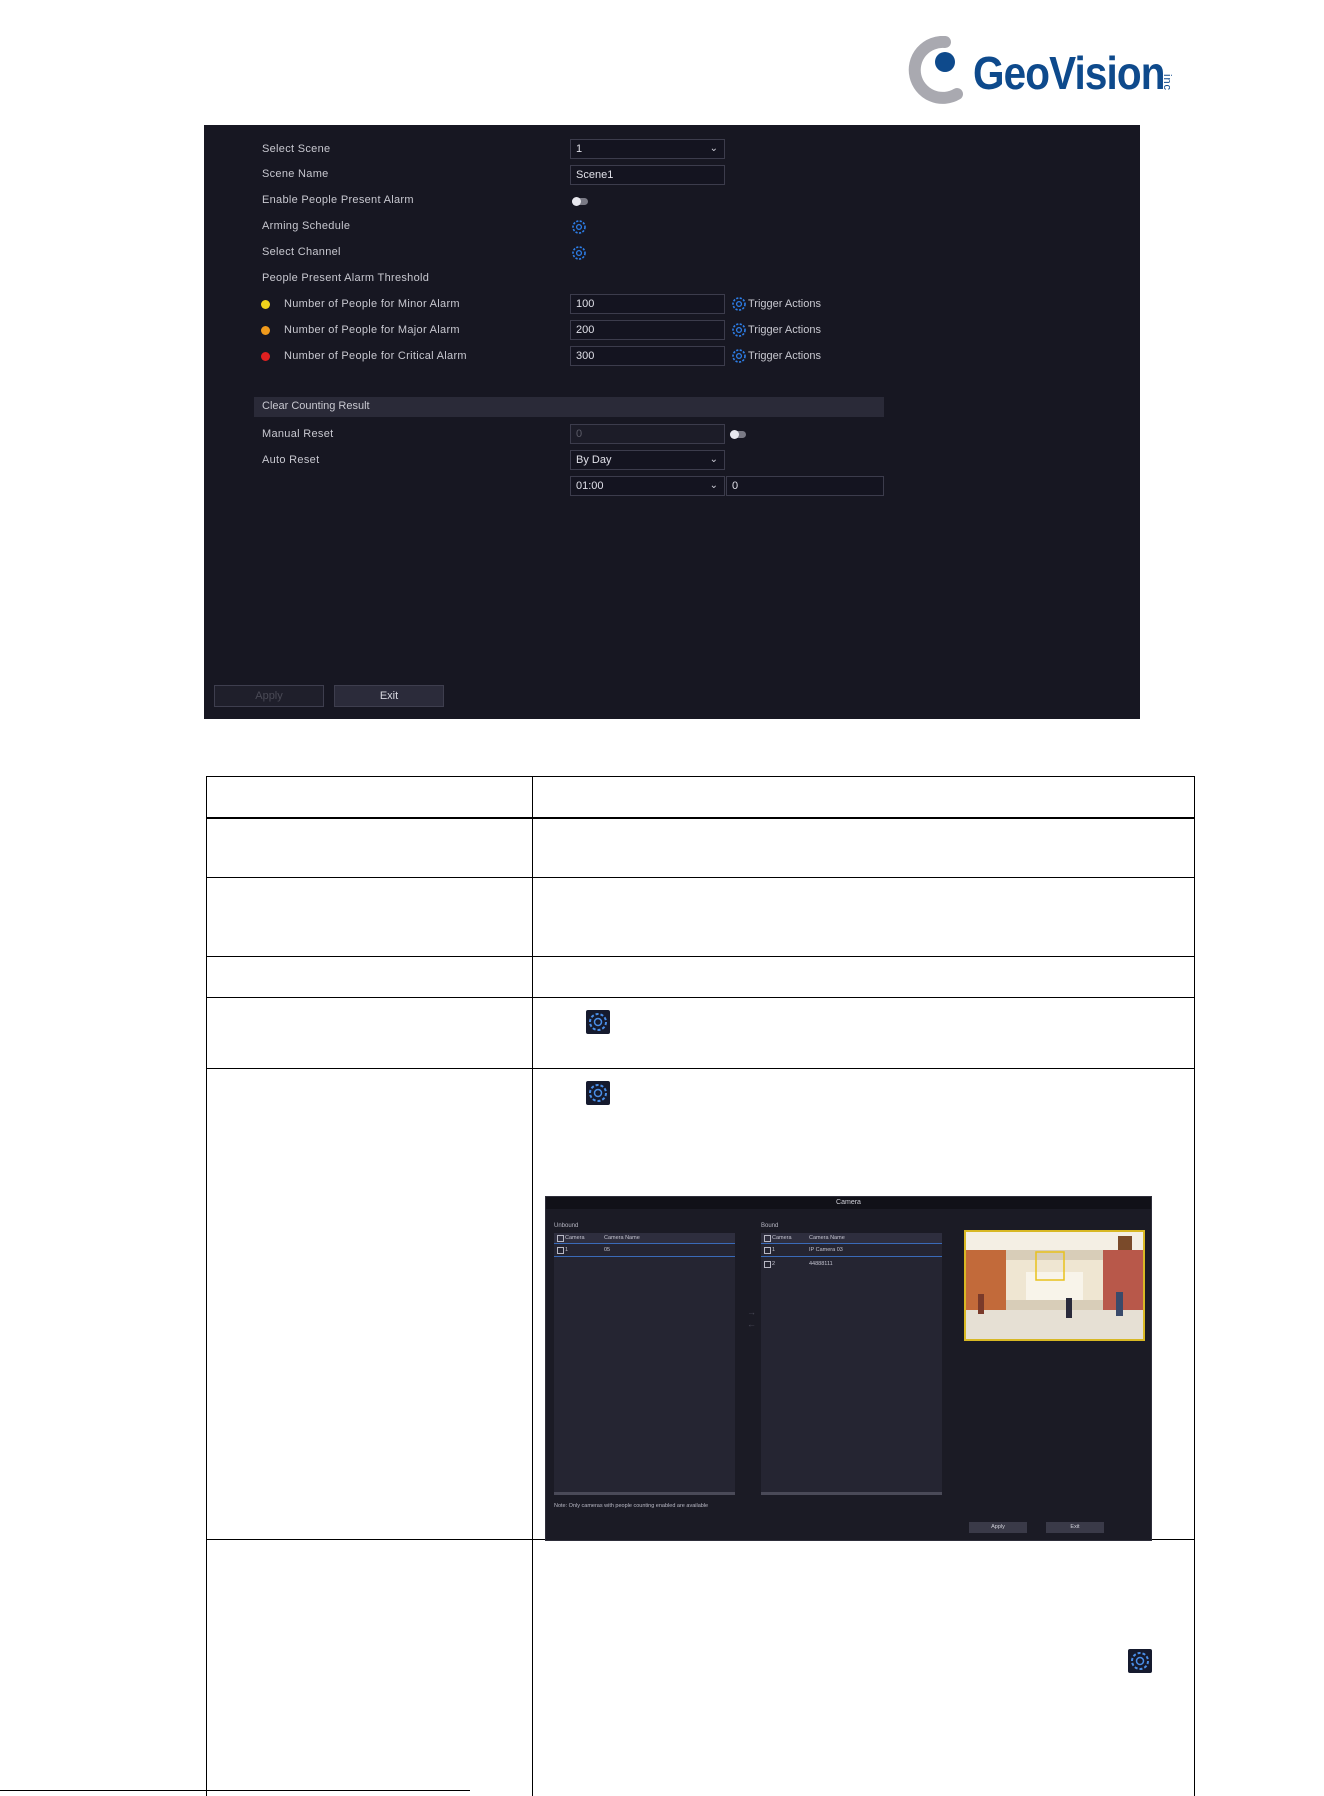  I want to click on bound-list-header: Camera Camera Name, so click(851, 1238).